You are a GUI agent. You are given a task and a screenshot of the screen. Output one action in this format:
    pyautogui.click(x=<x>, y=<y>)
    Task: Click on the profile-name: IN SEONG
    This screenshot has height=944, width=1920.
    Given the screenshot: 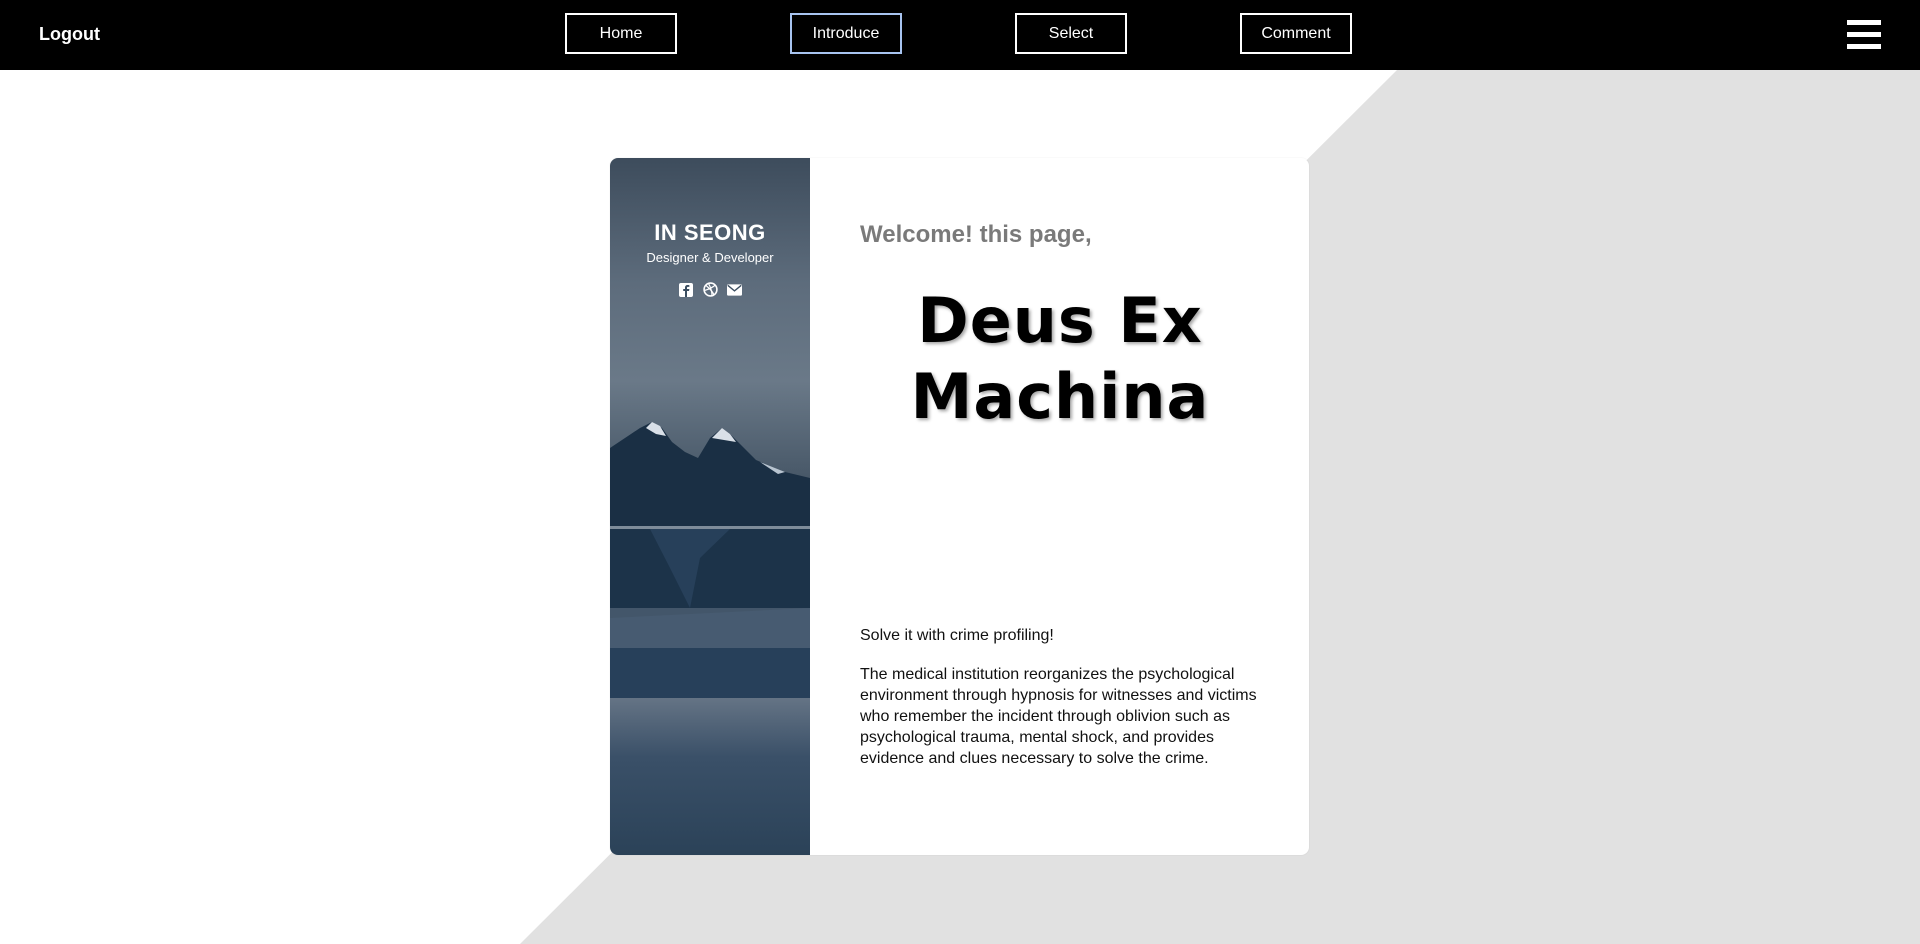 What is the action you would take?
    pyautogui.click(x=710, y=232)
    